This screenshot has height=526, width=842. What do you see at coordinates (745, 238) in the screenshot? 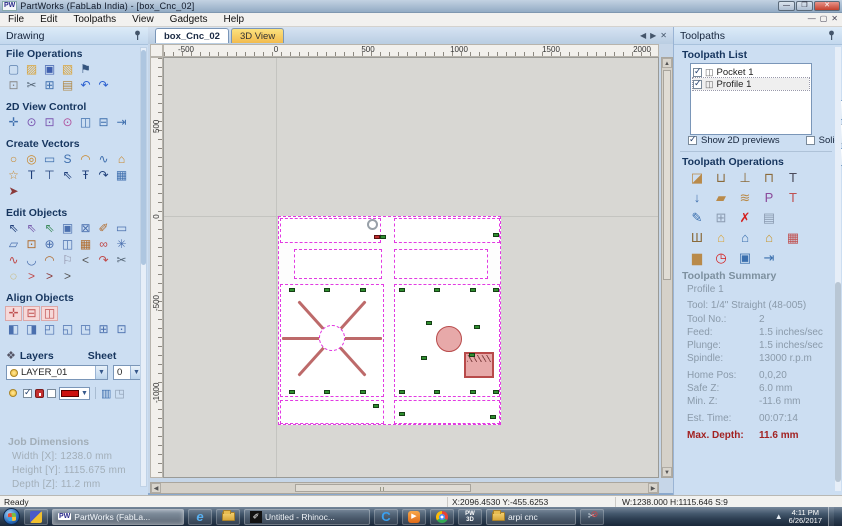
I see `preview-toolpaths-icon: ⌂` at bounding box center [745, 238].